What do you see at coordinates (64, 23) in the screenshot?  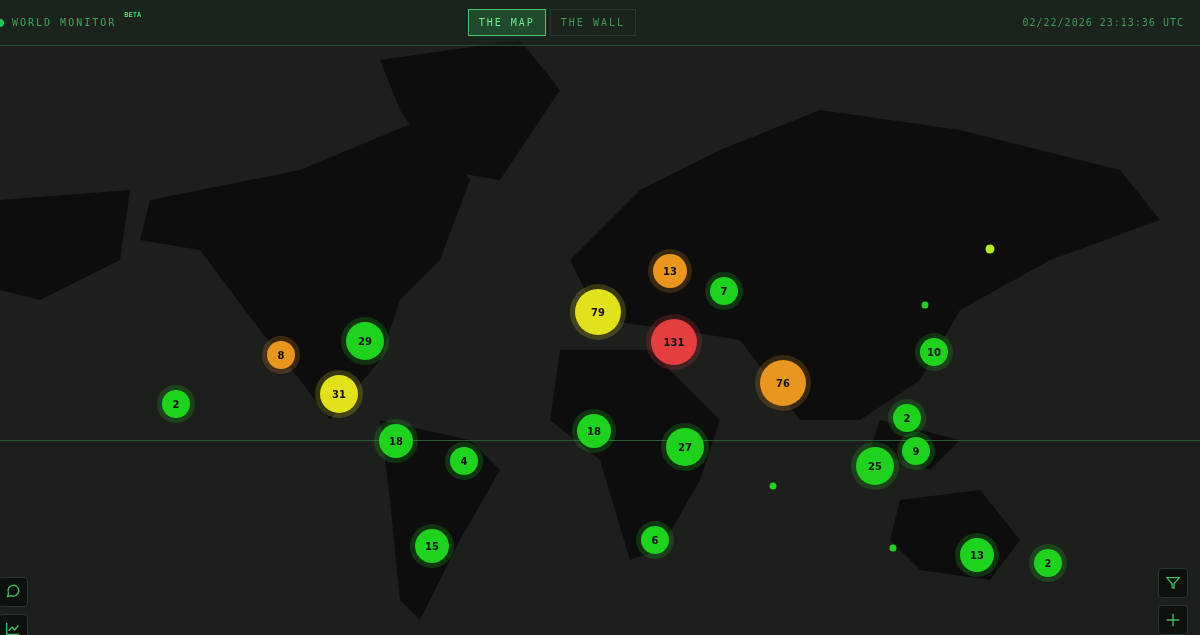 I see `app-title: WORLD MONITOR` at bounding box center [64, 23].